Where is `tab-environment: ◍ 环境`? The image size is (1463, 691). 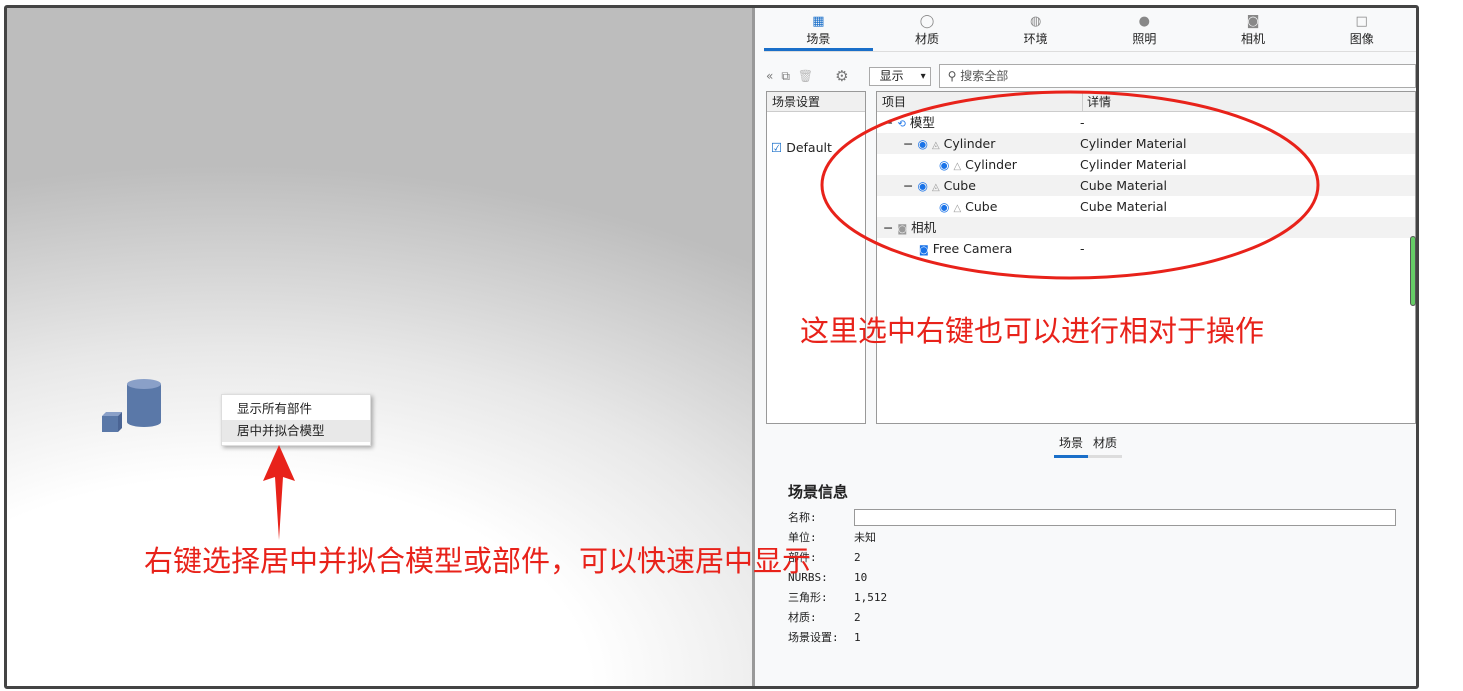 tab-environment: ◍ 环境 is located at coordinates (1035, 29).